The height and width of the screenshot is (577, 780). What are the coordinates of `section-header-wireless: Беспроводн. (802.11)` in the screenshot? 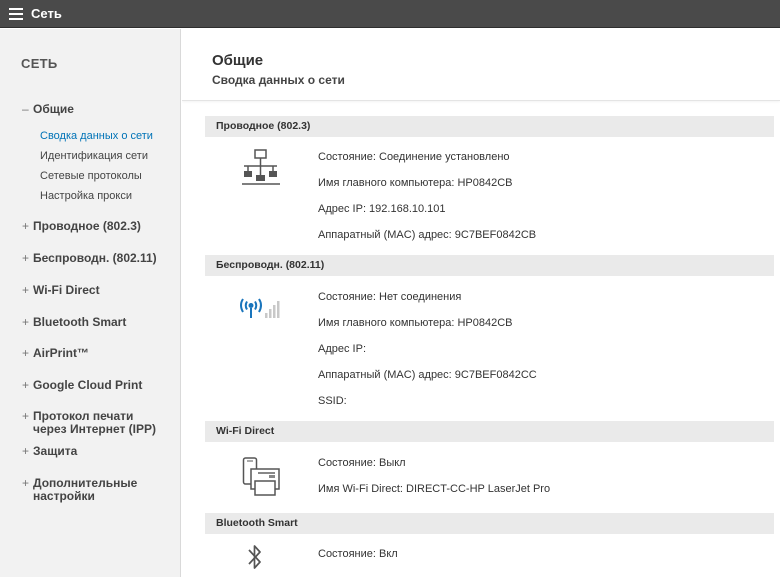 It's located at (489, 265).